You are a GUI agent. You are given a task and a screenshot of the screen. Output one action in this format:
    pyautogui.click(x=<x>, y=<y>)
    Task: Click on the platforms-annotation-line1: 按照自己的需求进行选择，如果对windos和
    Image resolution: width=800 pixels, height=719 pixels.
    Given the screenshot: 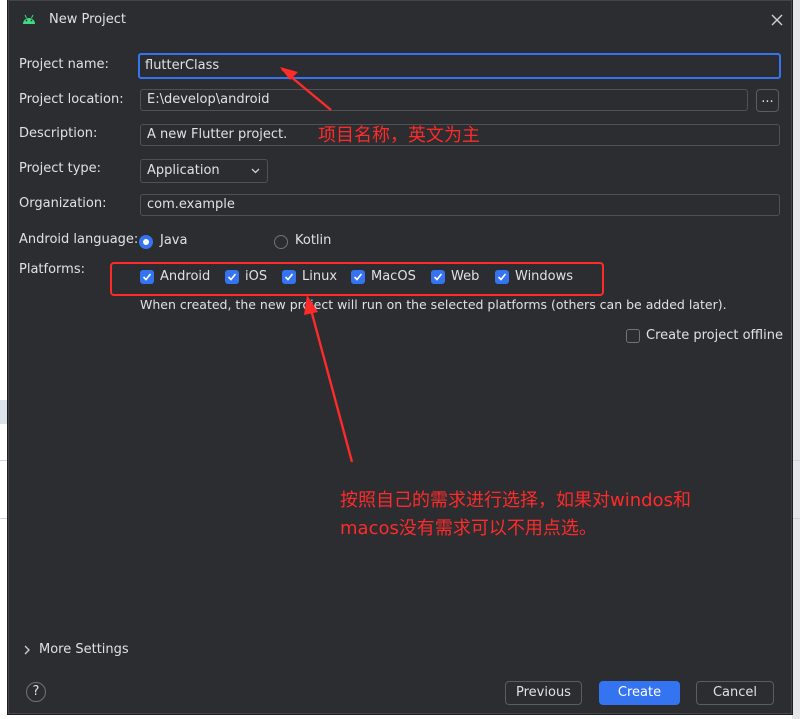 What is the action you would take?
    pyautogui.click(x=515, y=500)
    